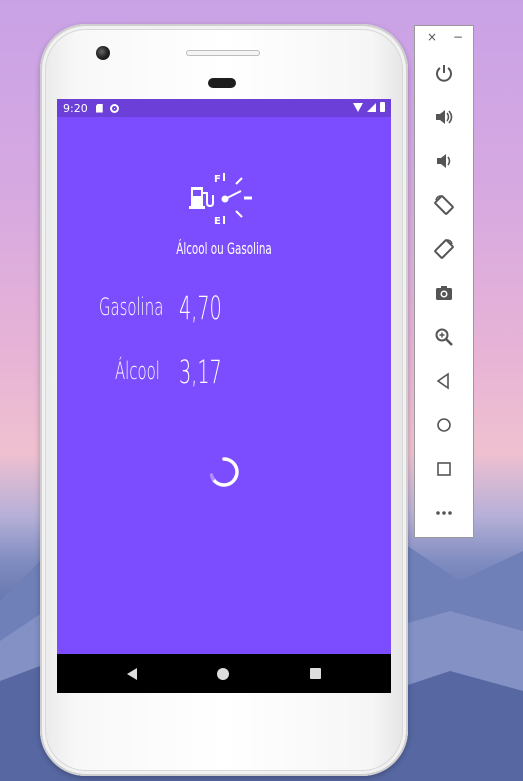 The height and width of the screenshot is (781, 523). I want to click on power-icon, so click(444, 73).